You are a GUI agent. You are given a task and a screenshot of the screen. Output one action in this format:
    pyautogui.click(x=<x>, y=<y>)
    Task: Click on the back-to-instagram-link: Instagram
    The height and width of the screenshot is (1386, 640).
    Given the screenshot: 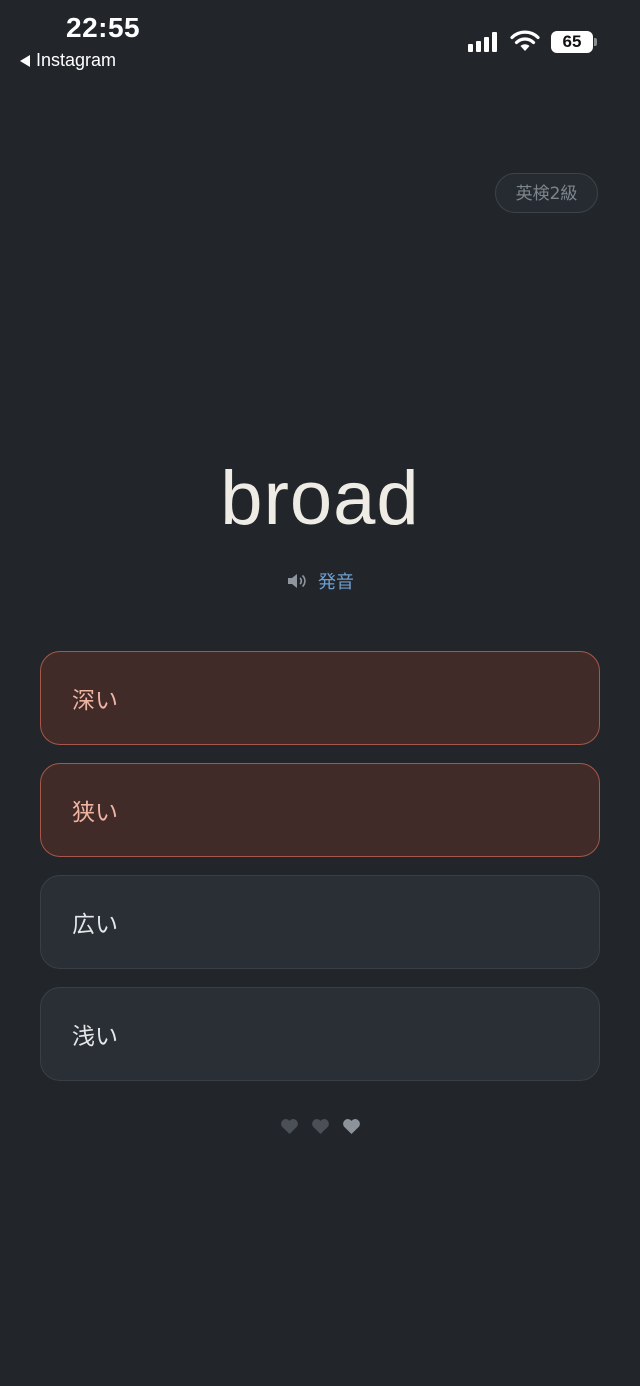 What is the action you would take?
    pyautogui.click(x=68, y=60)
    